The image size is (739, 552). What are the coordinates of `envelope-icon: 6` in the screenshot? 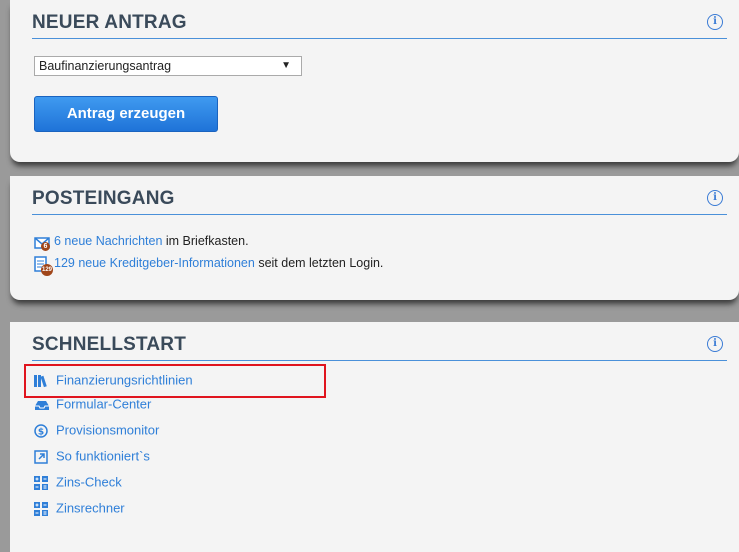 It's located at (42, 243).